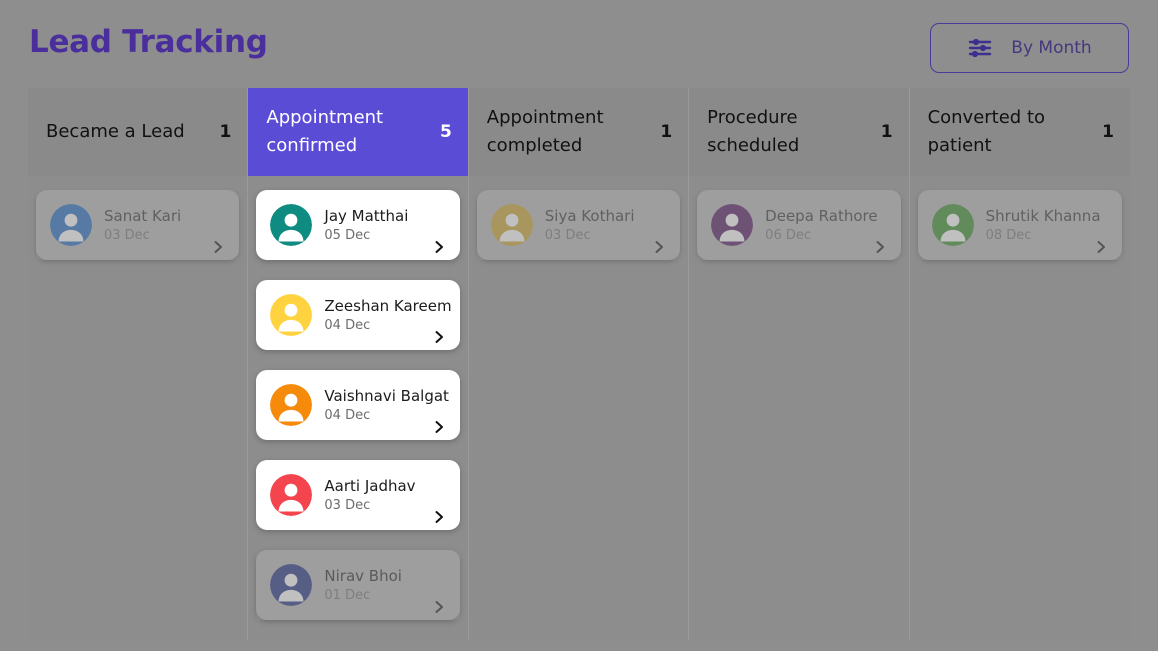 This screenshot has height=651, width=1158. What do you see at coordinates (589, 215) in the screenshot?
I see `lead-name: Siya Kothari` at bounding box center [589, 215].